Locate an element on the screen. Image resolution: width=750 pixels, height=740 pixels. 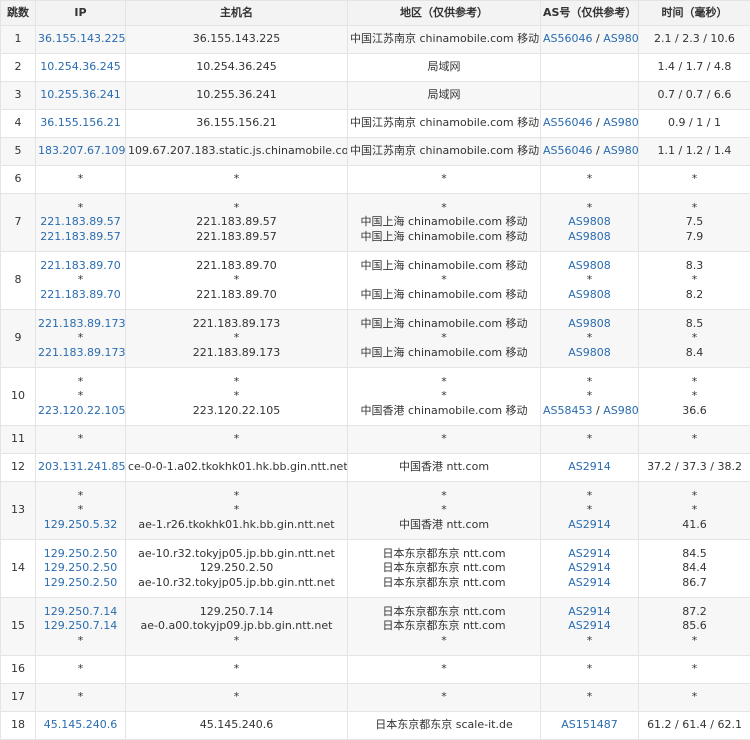
hostname-text: 129.250.7.14 is located at coordinates (236, 612).